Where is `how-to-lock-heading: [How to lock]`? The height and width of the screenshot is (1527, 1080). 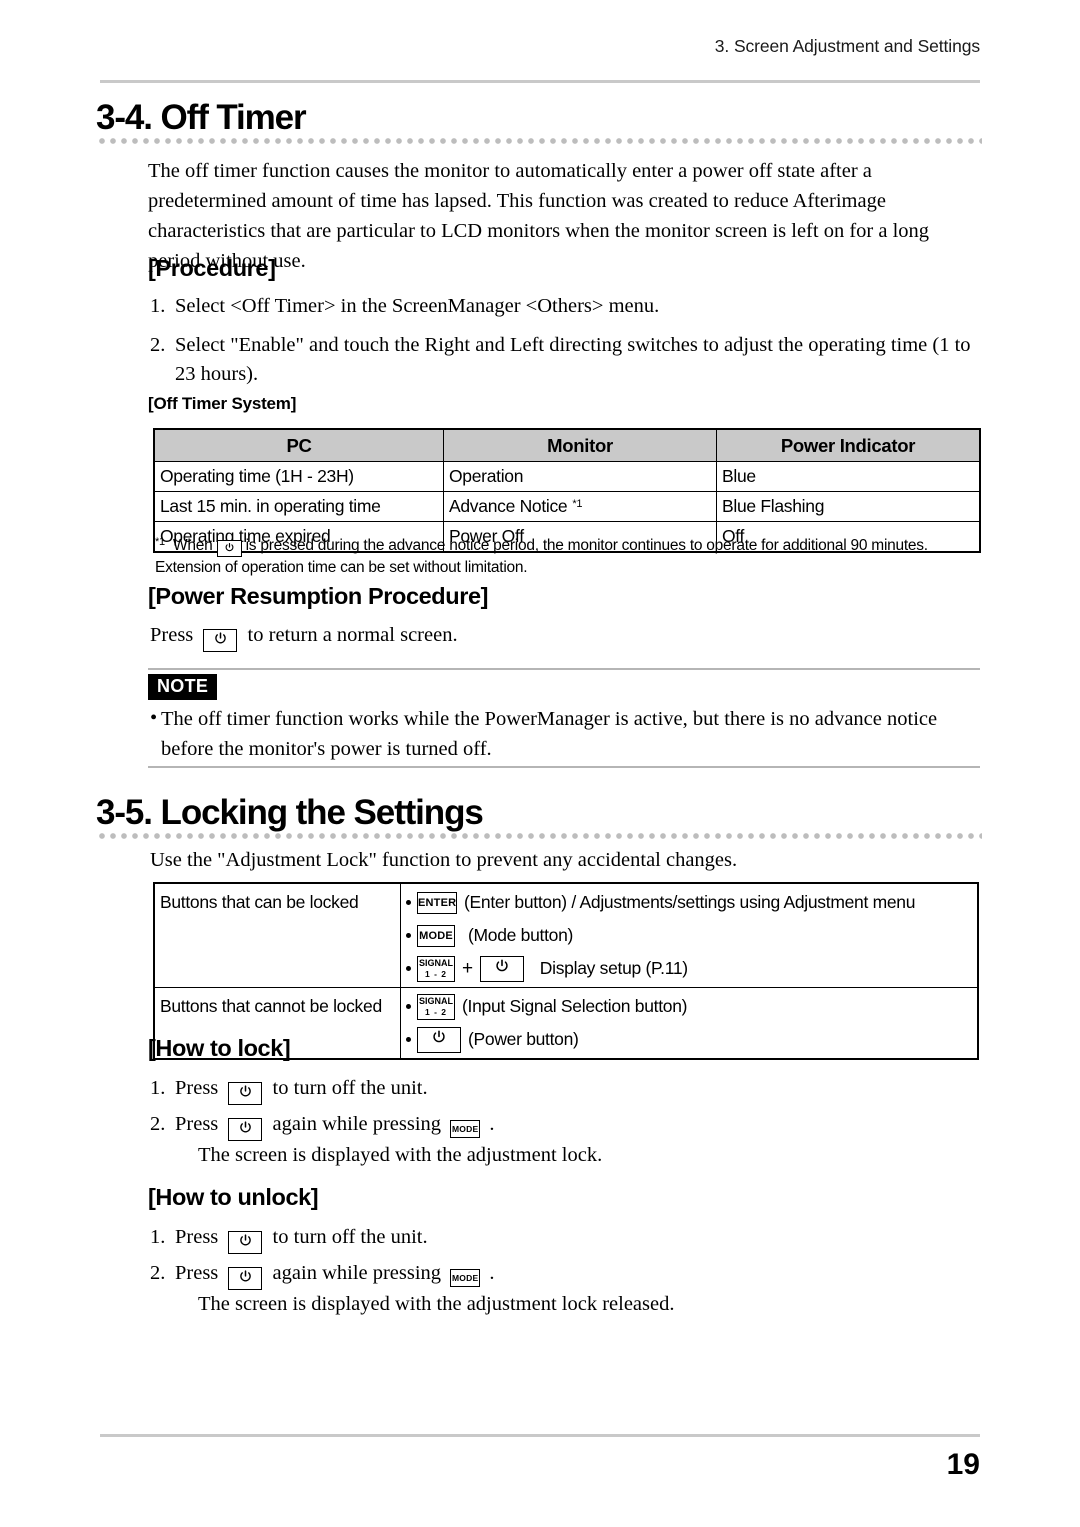
how-to-lock-heading: [How to lock] is located at coordinates (219, 1048).